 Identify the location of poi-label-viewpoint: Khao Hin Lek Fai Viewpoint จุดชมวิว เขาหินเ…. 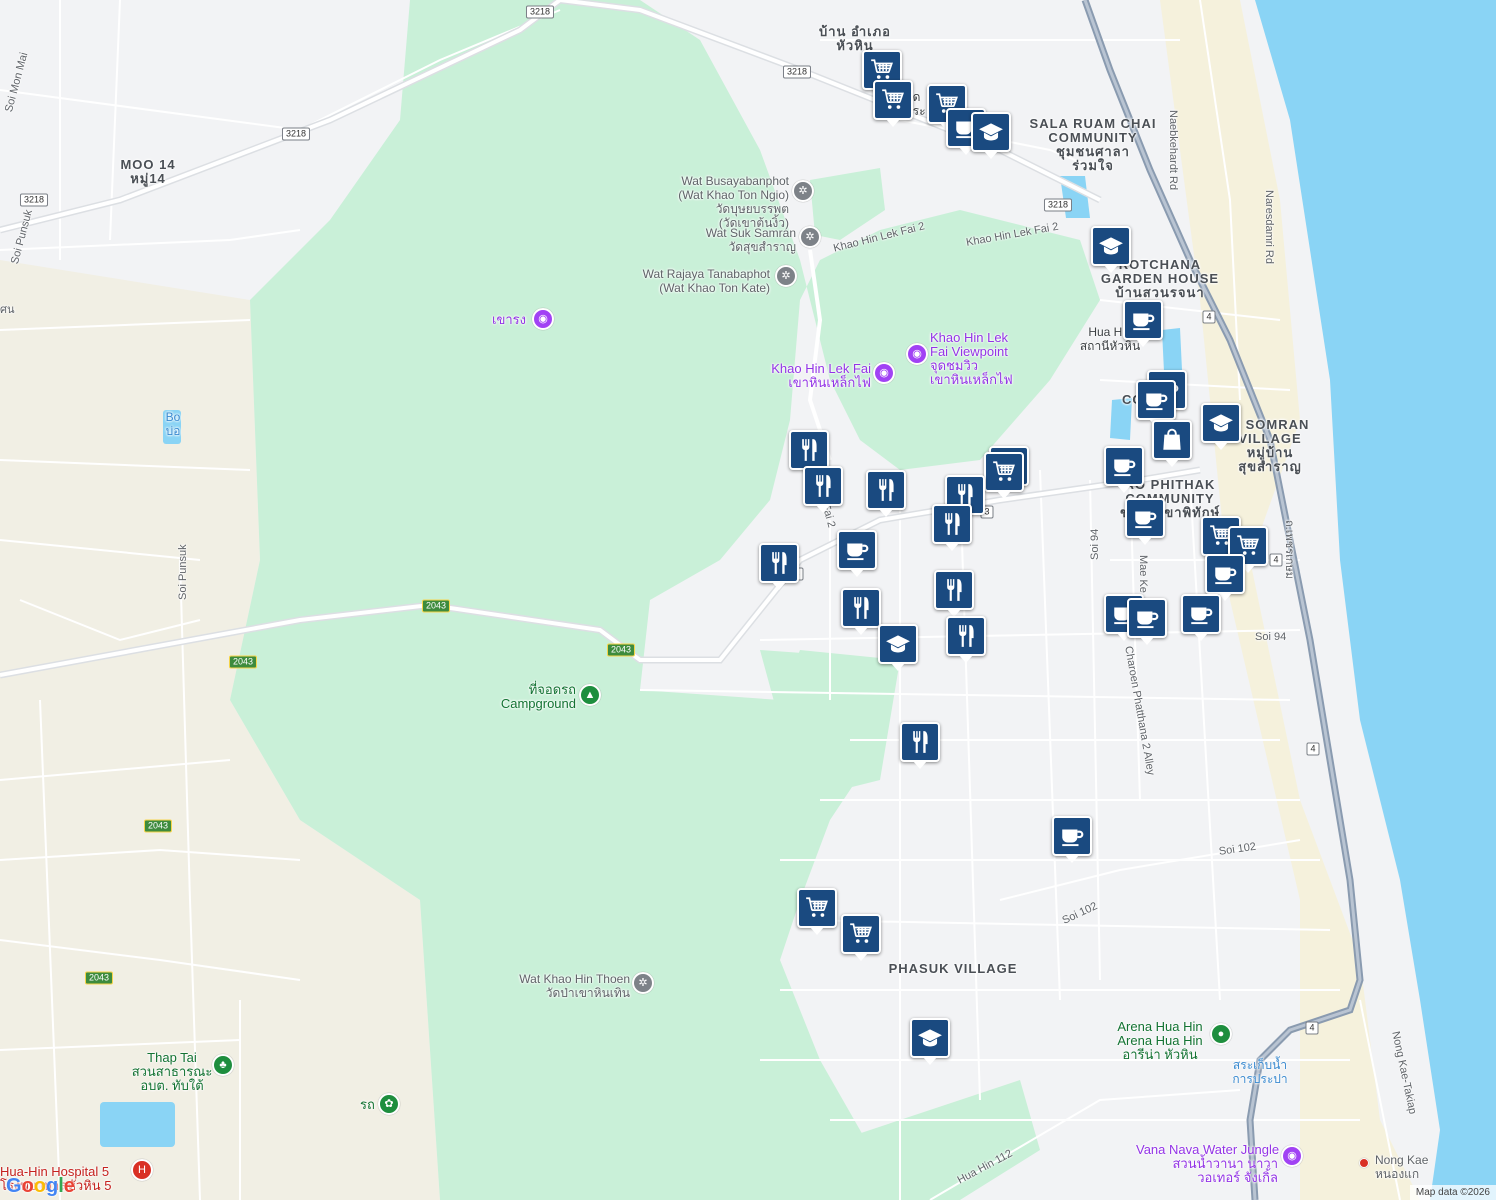
(971, 358).